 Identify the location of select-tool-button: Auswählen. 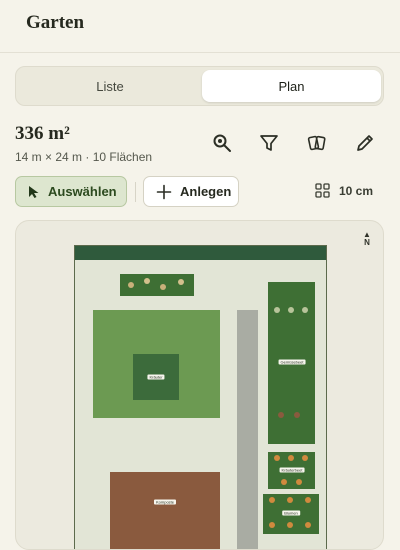
(71, 191).